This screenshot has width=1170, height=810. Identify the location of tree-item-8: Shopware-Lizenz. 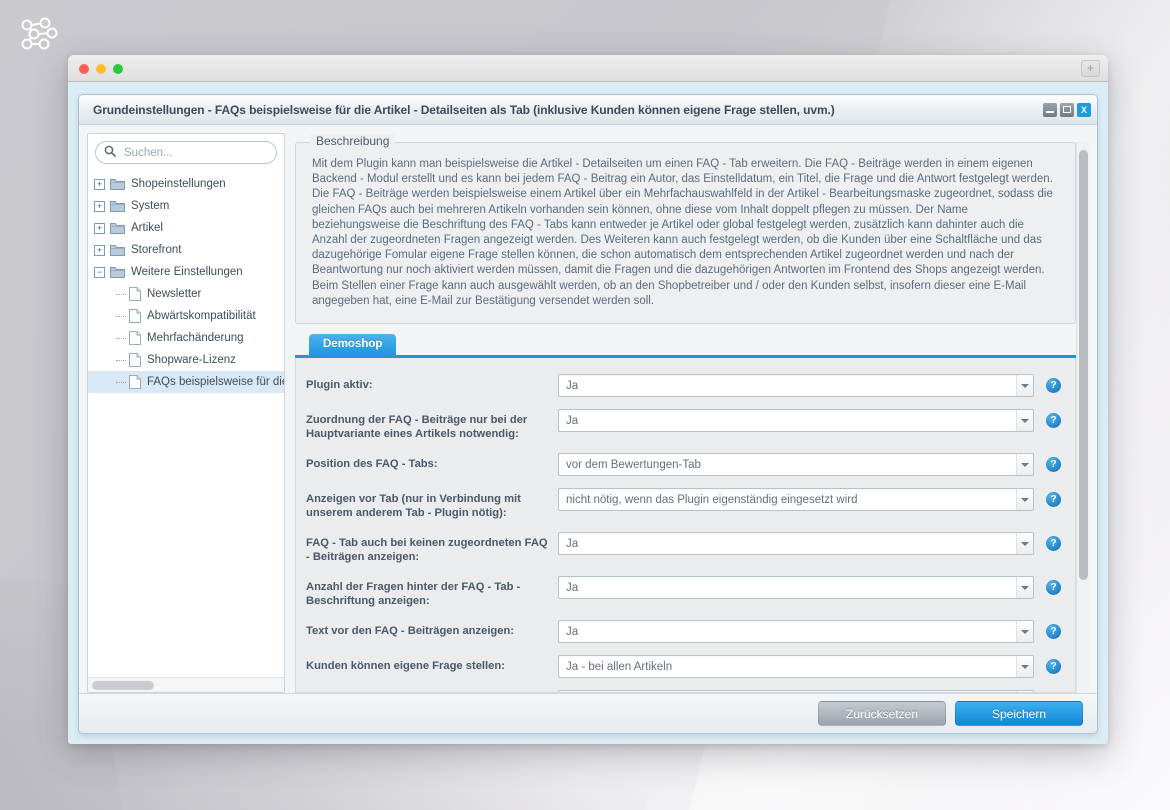
(186, 360).